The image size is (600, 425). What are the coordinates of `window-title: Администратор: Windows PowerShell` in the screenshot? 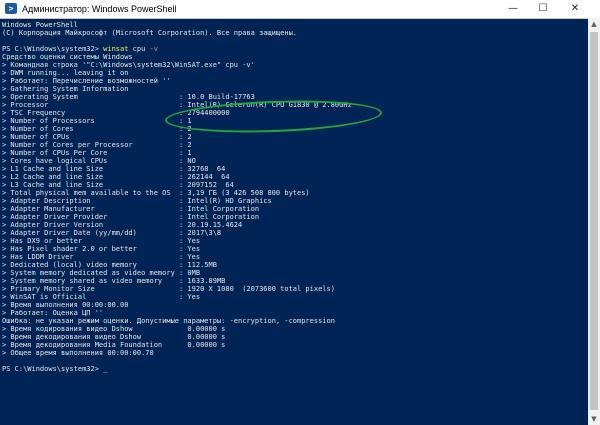 It's located at (99, 9).